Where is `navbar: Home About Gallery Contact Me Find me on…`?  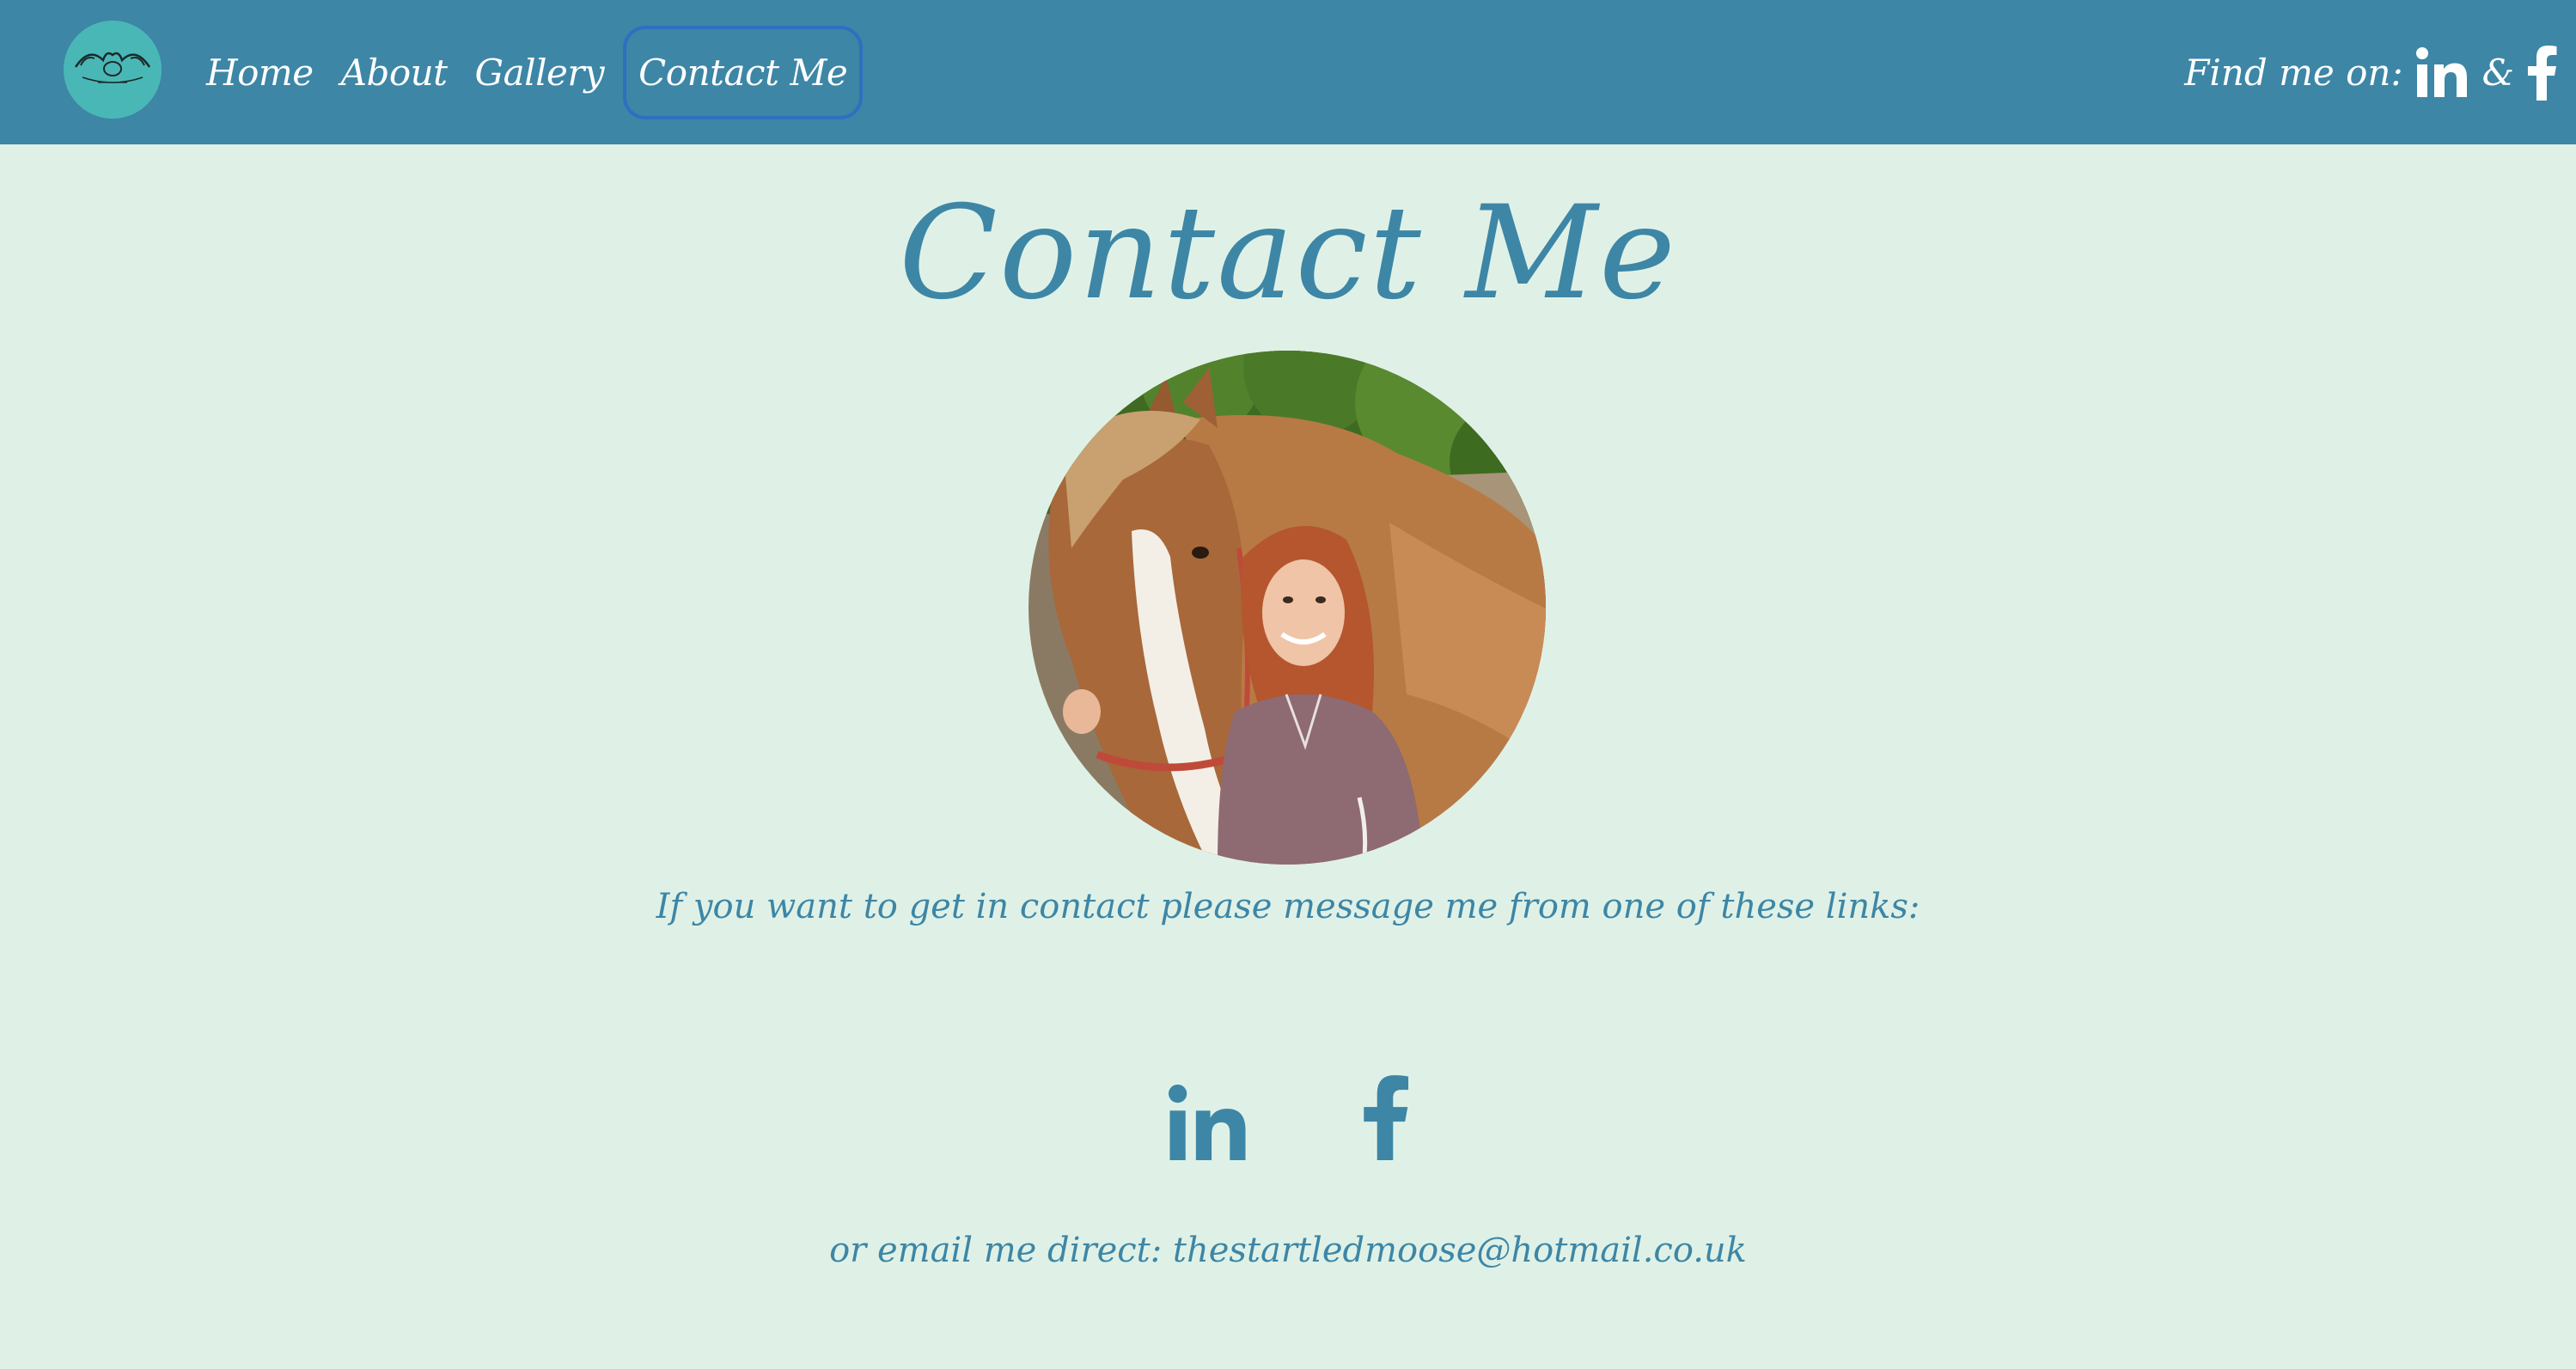
navbar: Home About Gallery Contact Me Find me on… is located at coordinates (1288, 72).